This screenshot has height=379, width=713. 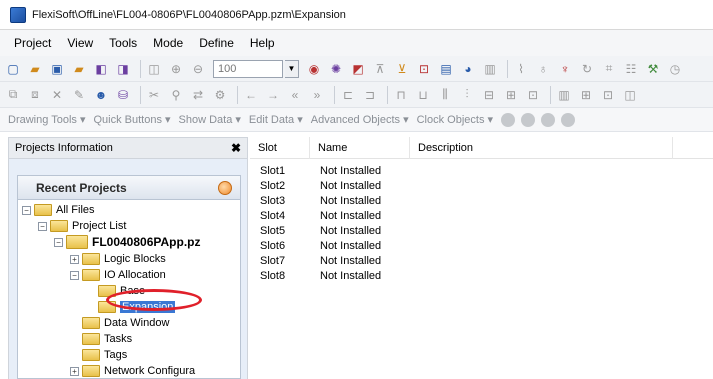 What do you see at coordinates (101, 95) in the screenshot?
I see `user-icon: ☻` at bounding box center [101, 95].